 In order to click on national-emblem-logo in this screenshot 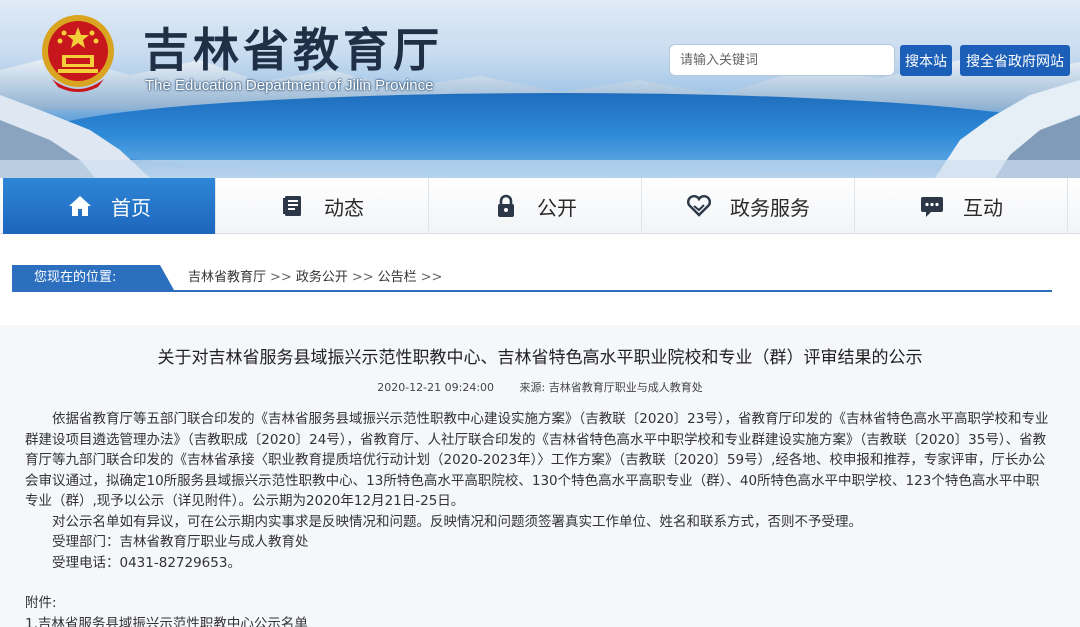, I will do `click(78, 53)`.